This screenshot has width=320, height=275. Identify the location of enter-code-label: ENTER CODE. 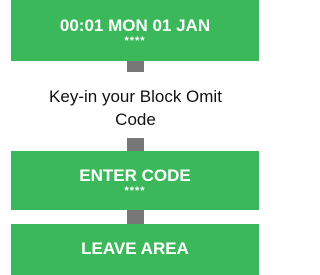
(135, 175).